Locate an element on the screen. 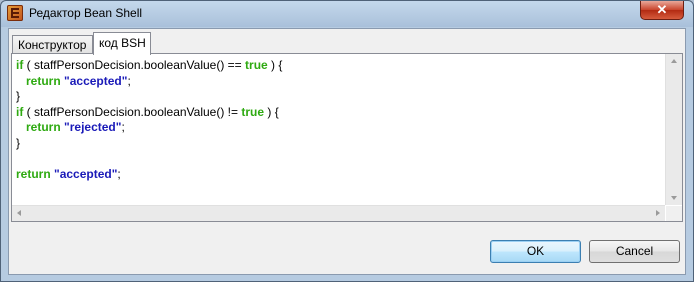  cancel-button: Cancel is located at coordinates (634, 251).